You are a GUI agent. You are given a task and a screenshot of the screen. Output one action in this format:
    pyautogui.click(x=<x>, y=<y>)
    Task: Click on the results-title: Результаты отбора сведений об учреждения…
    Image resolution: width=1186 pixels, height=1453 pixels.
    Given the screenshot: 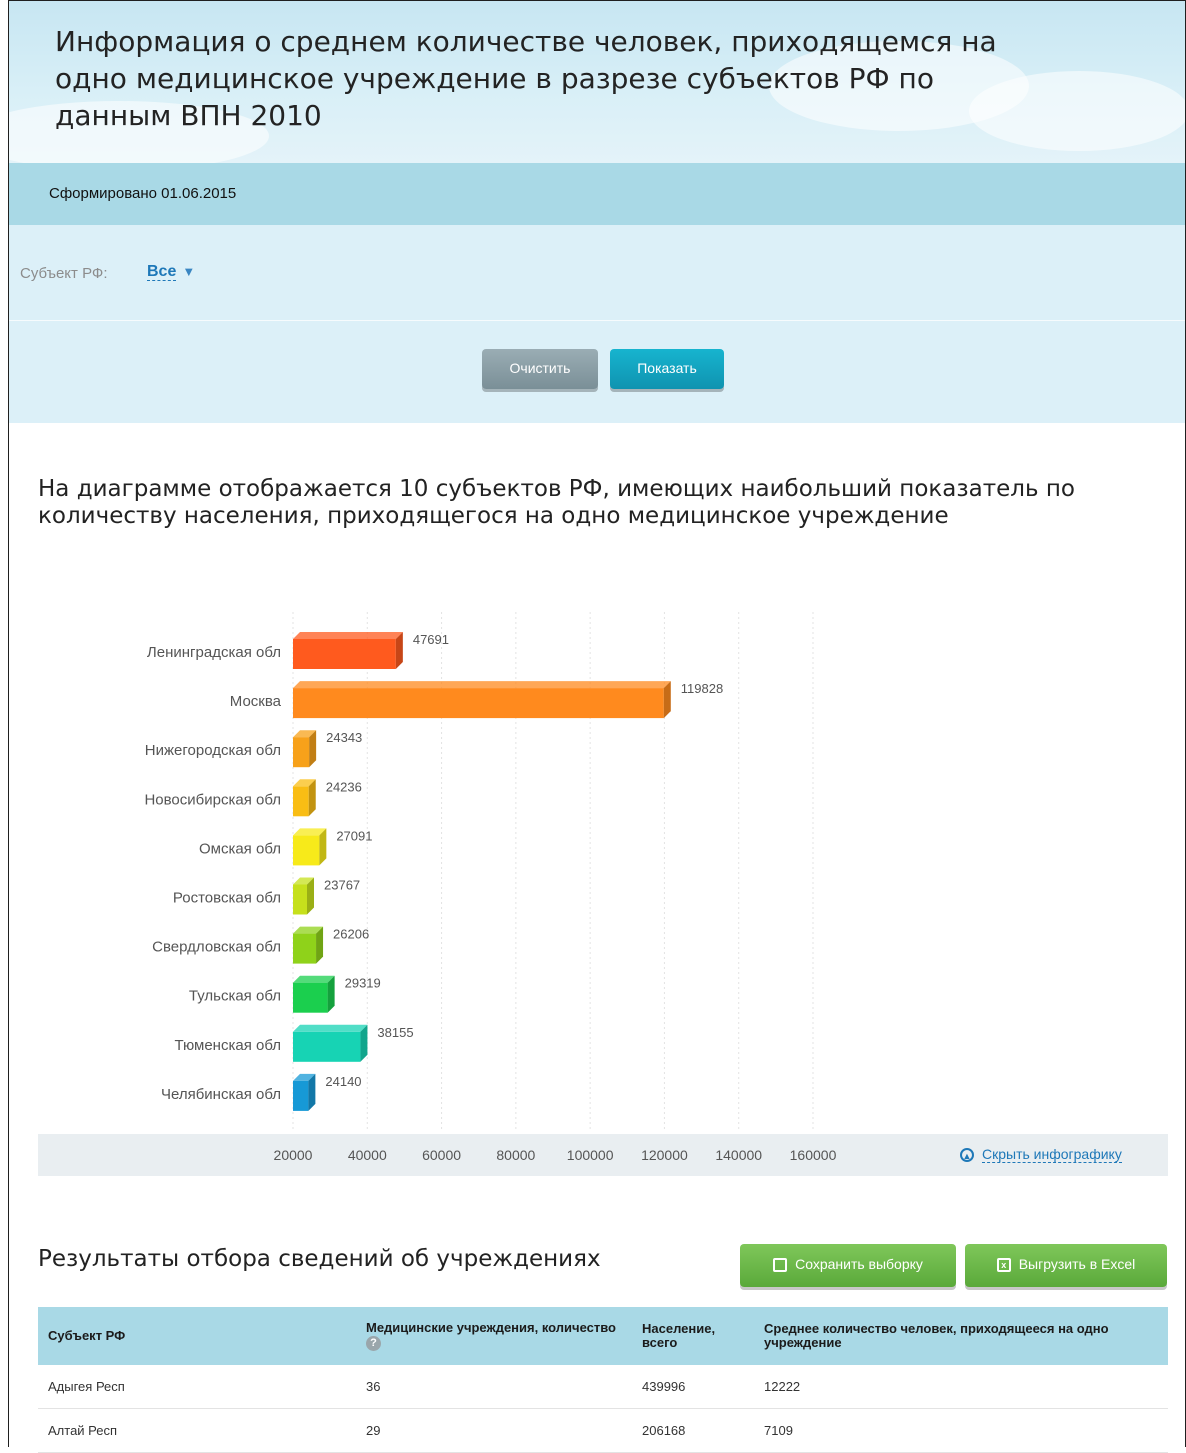 What is the action you would take?
    pyautogui.click(x=319, y=1259)
    